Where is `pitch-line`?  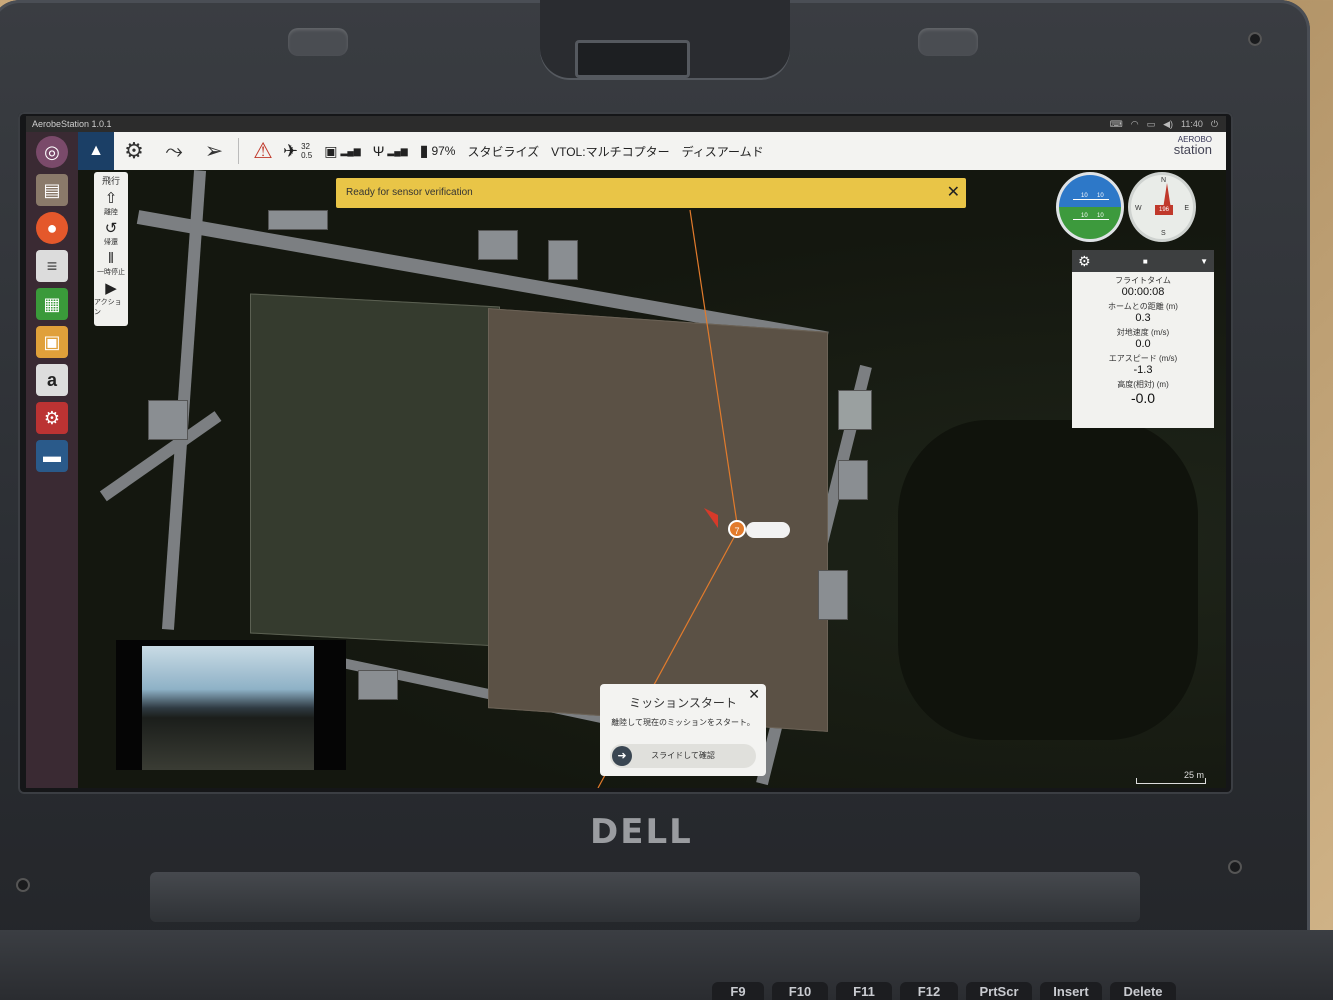 pitch-line is located at coordinates (1091, 219).